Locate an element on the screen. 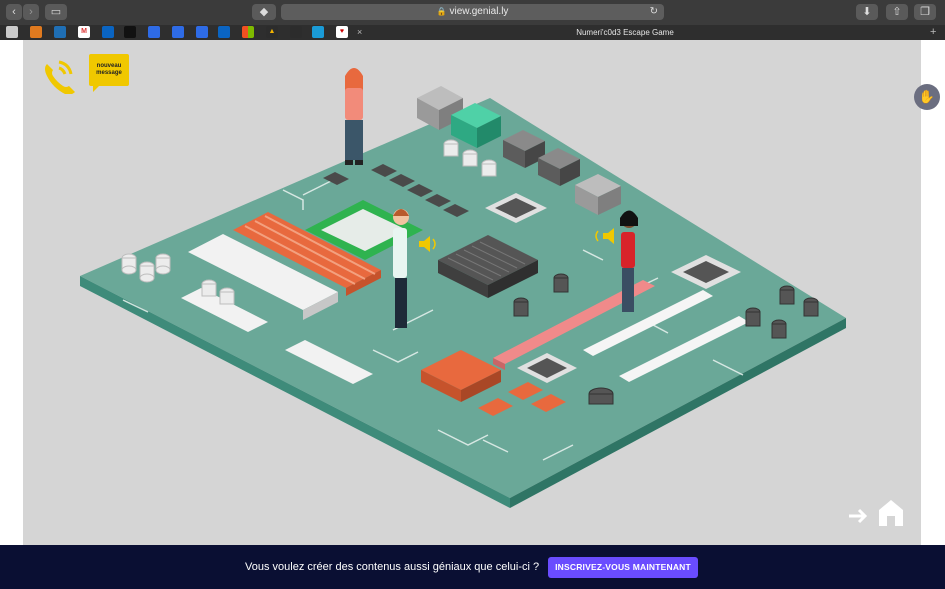 The image size is (945, 589). notification-badge: nouveau message is located at coordinates (109, 73).